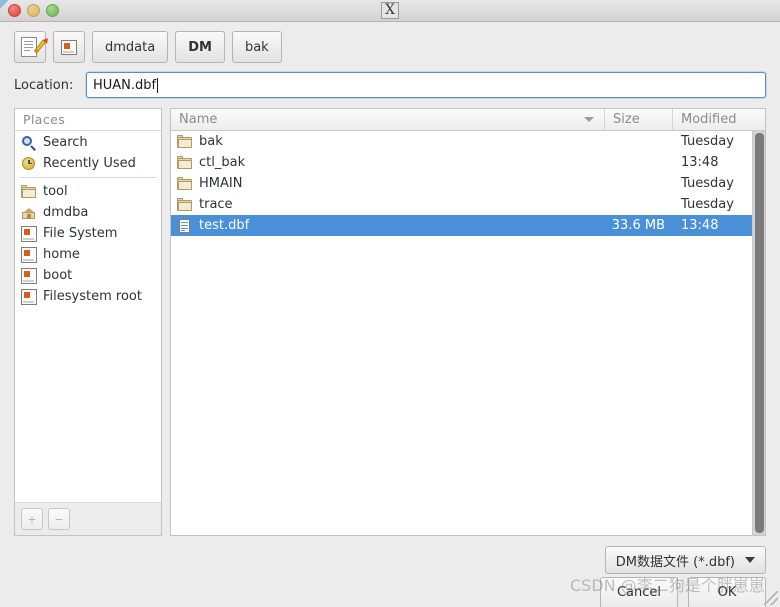 The width and height of the screenshot is (780, 607). What do you see at coordinates (224, 225) in the screenshot?
I see `file-name: test.dbf` at bounding box center [224, 225].